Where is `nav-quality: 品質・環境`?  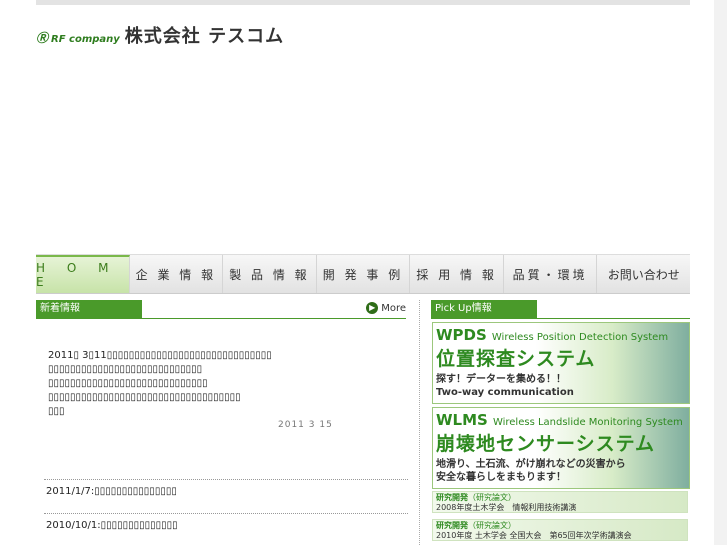 nav-quality: 品質・環境 is located at coordinates (551, 274).